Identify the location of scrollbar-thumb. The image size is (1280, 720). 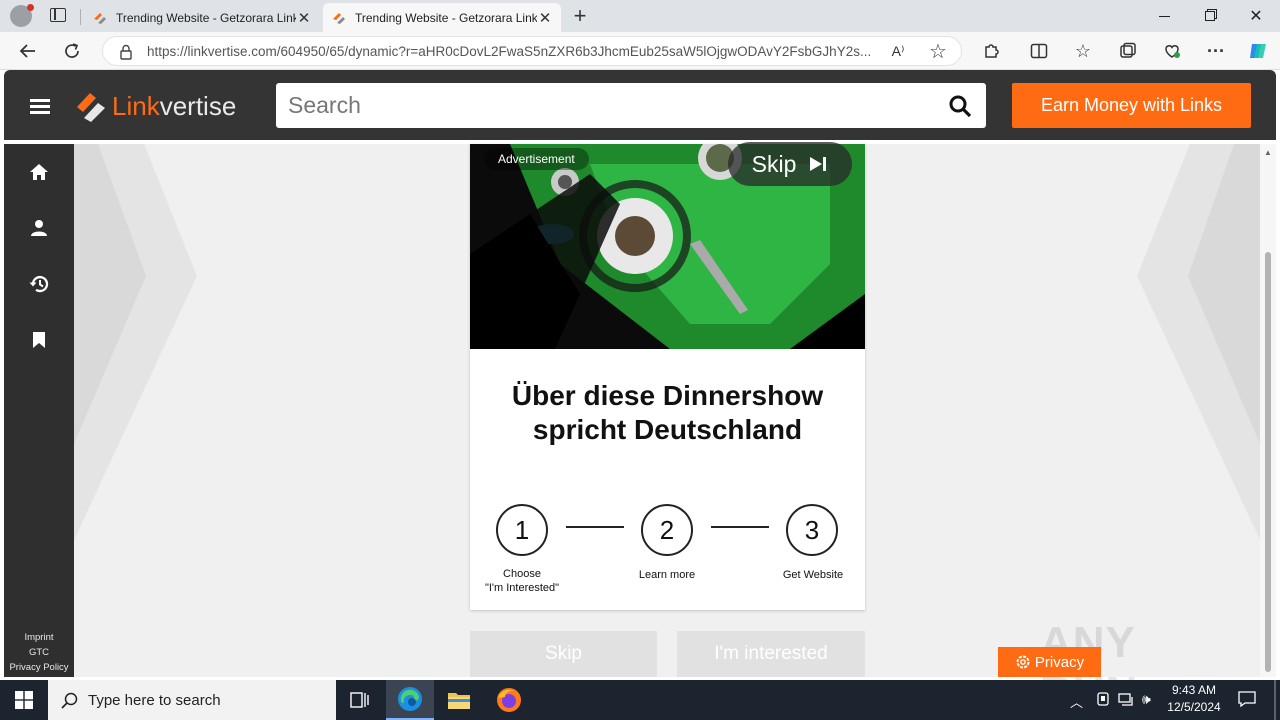
(1268, 462).